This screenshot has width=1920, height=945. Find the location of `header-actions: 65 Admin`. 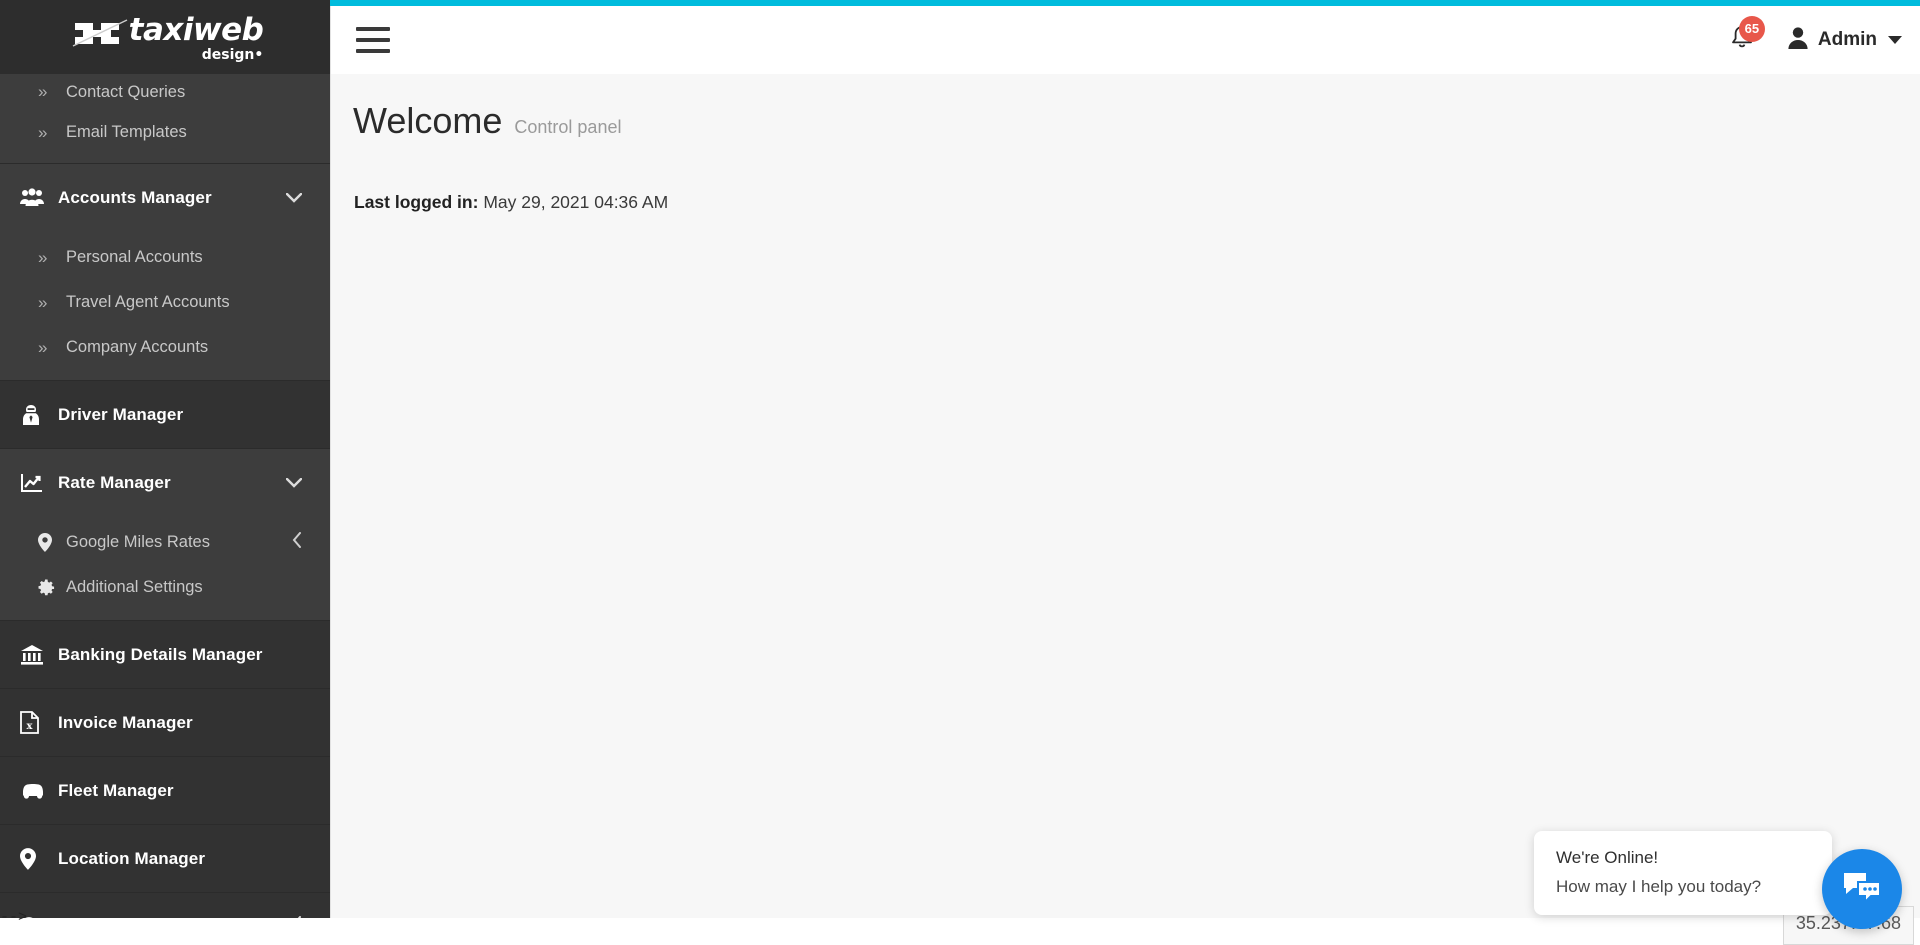

header-actions: 65 Admin is located at coordinates (1812, 40).